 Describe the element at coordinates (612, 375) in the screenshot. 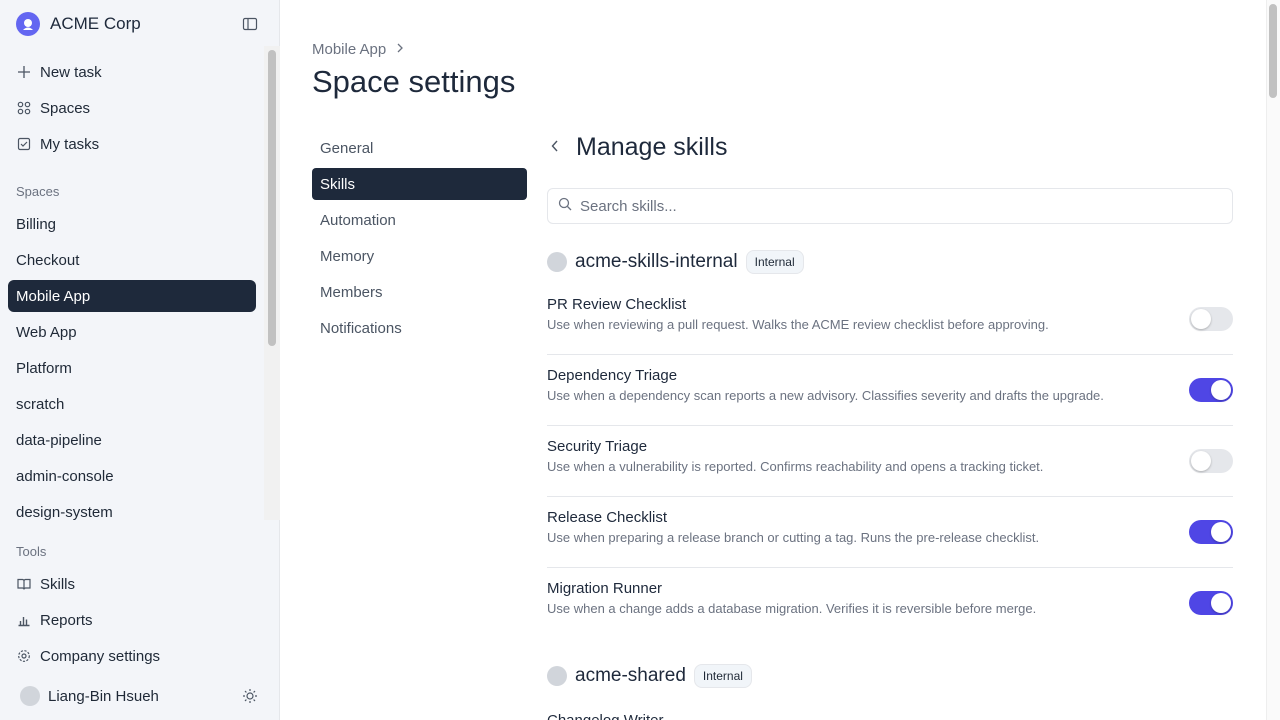

I see `skill-name: Dependency Triage` at that location.